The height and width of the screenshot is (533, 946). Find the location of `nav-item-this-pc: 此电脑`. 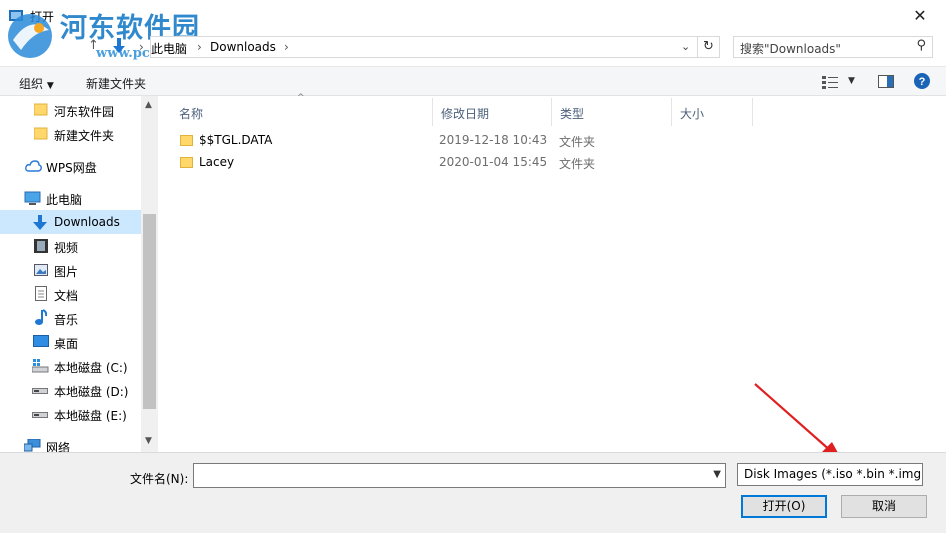

nav-item-this-pc: 此电脑 is located at coordinates (70, 198).